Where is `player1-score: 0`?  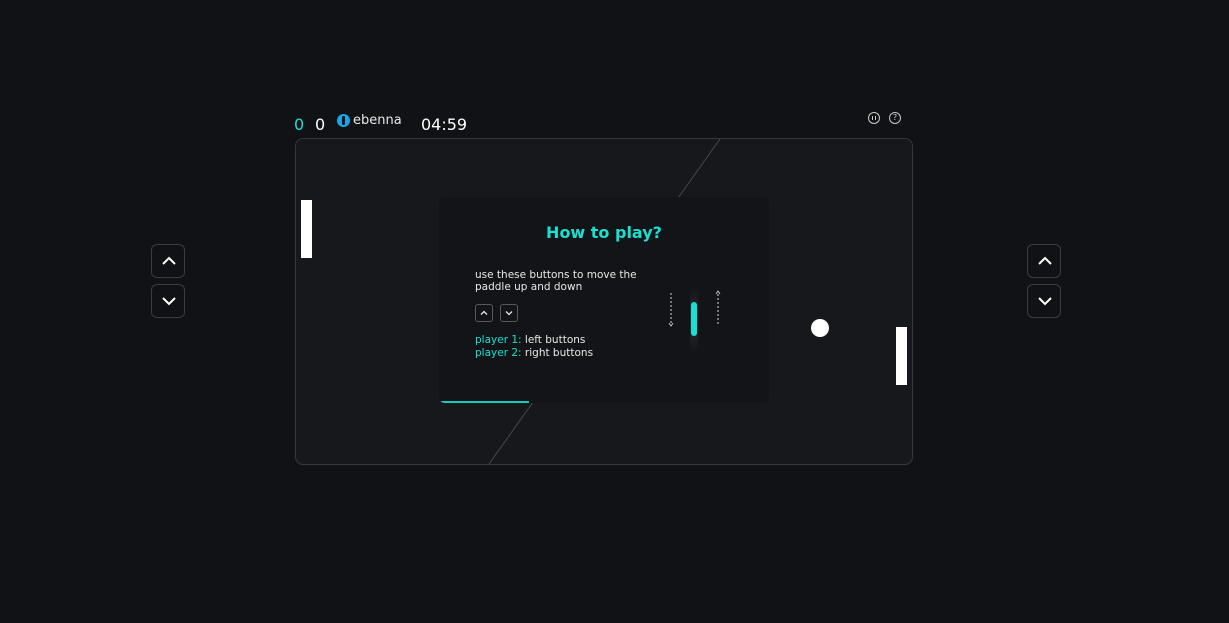 player1-score: 0 is located at coordinates (299, 124).